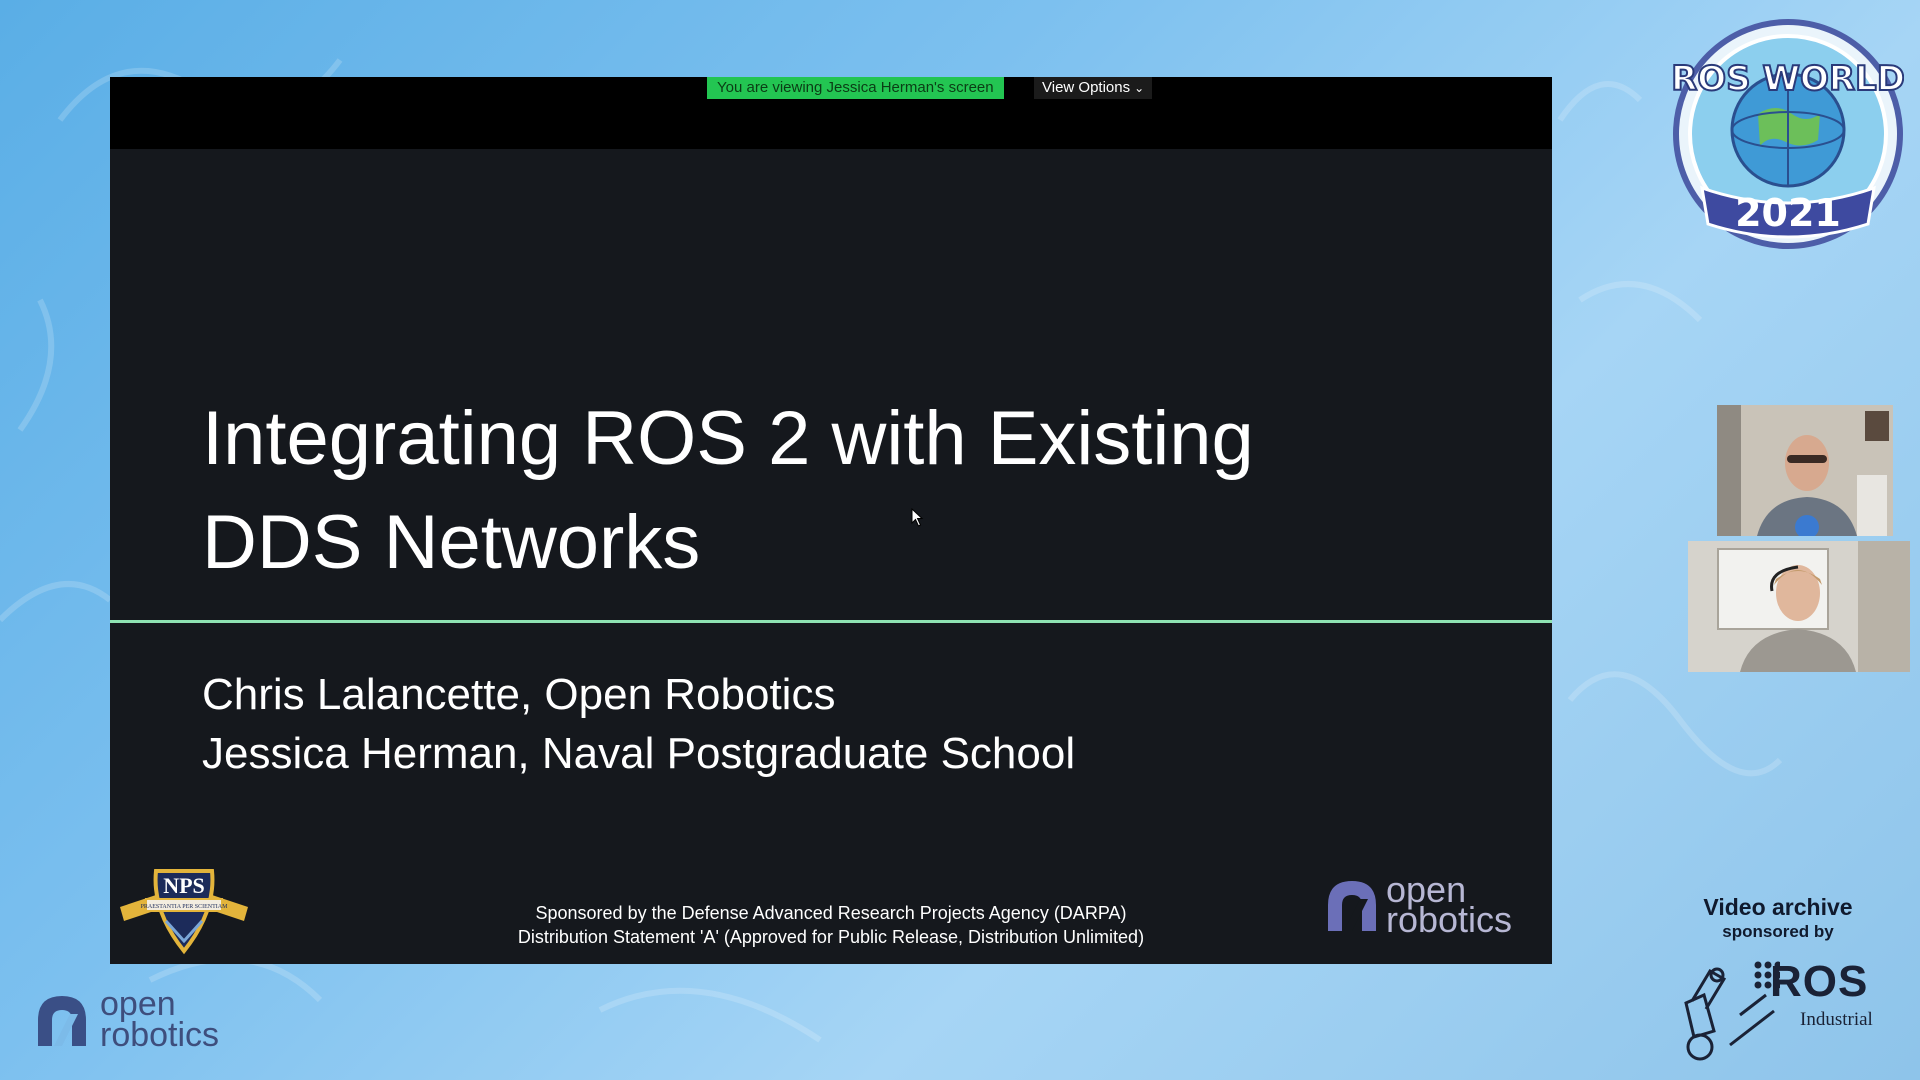  What do you see at coordinates (1836, 1019) in the screenshot?
I see `industrial-logo-word: Industrial` at bounding box center [1836, 1019].